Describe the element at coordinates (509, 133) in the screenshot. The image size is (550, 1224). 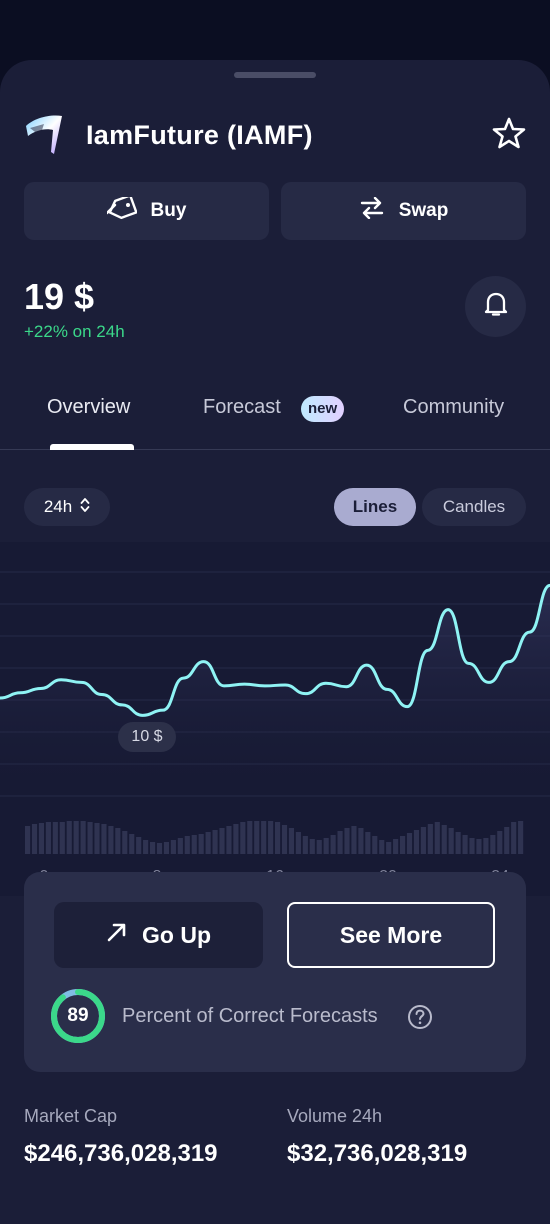
I see `favorite-star-icon` at that location.